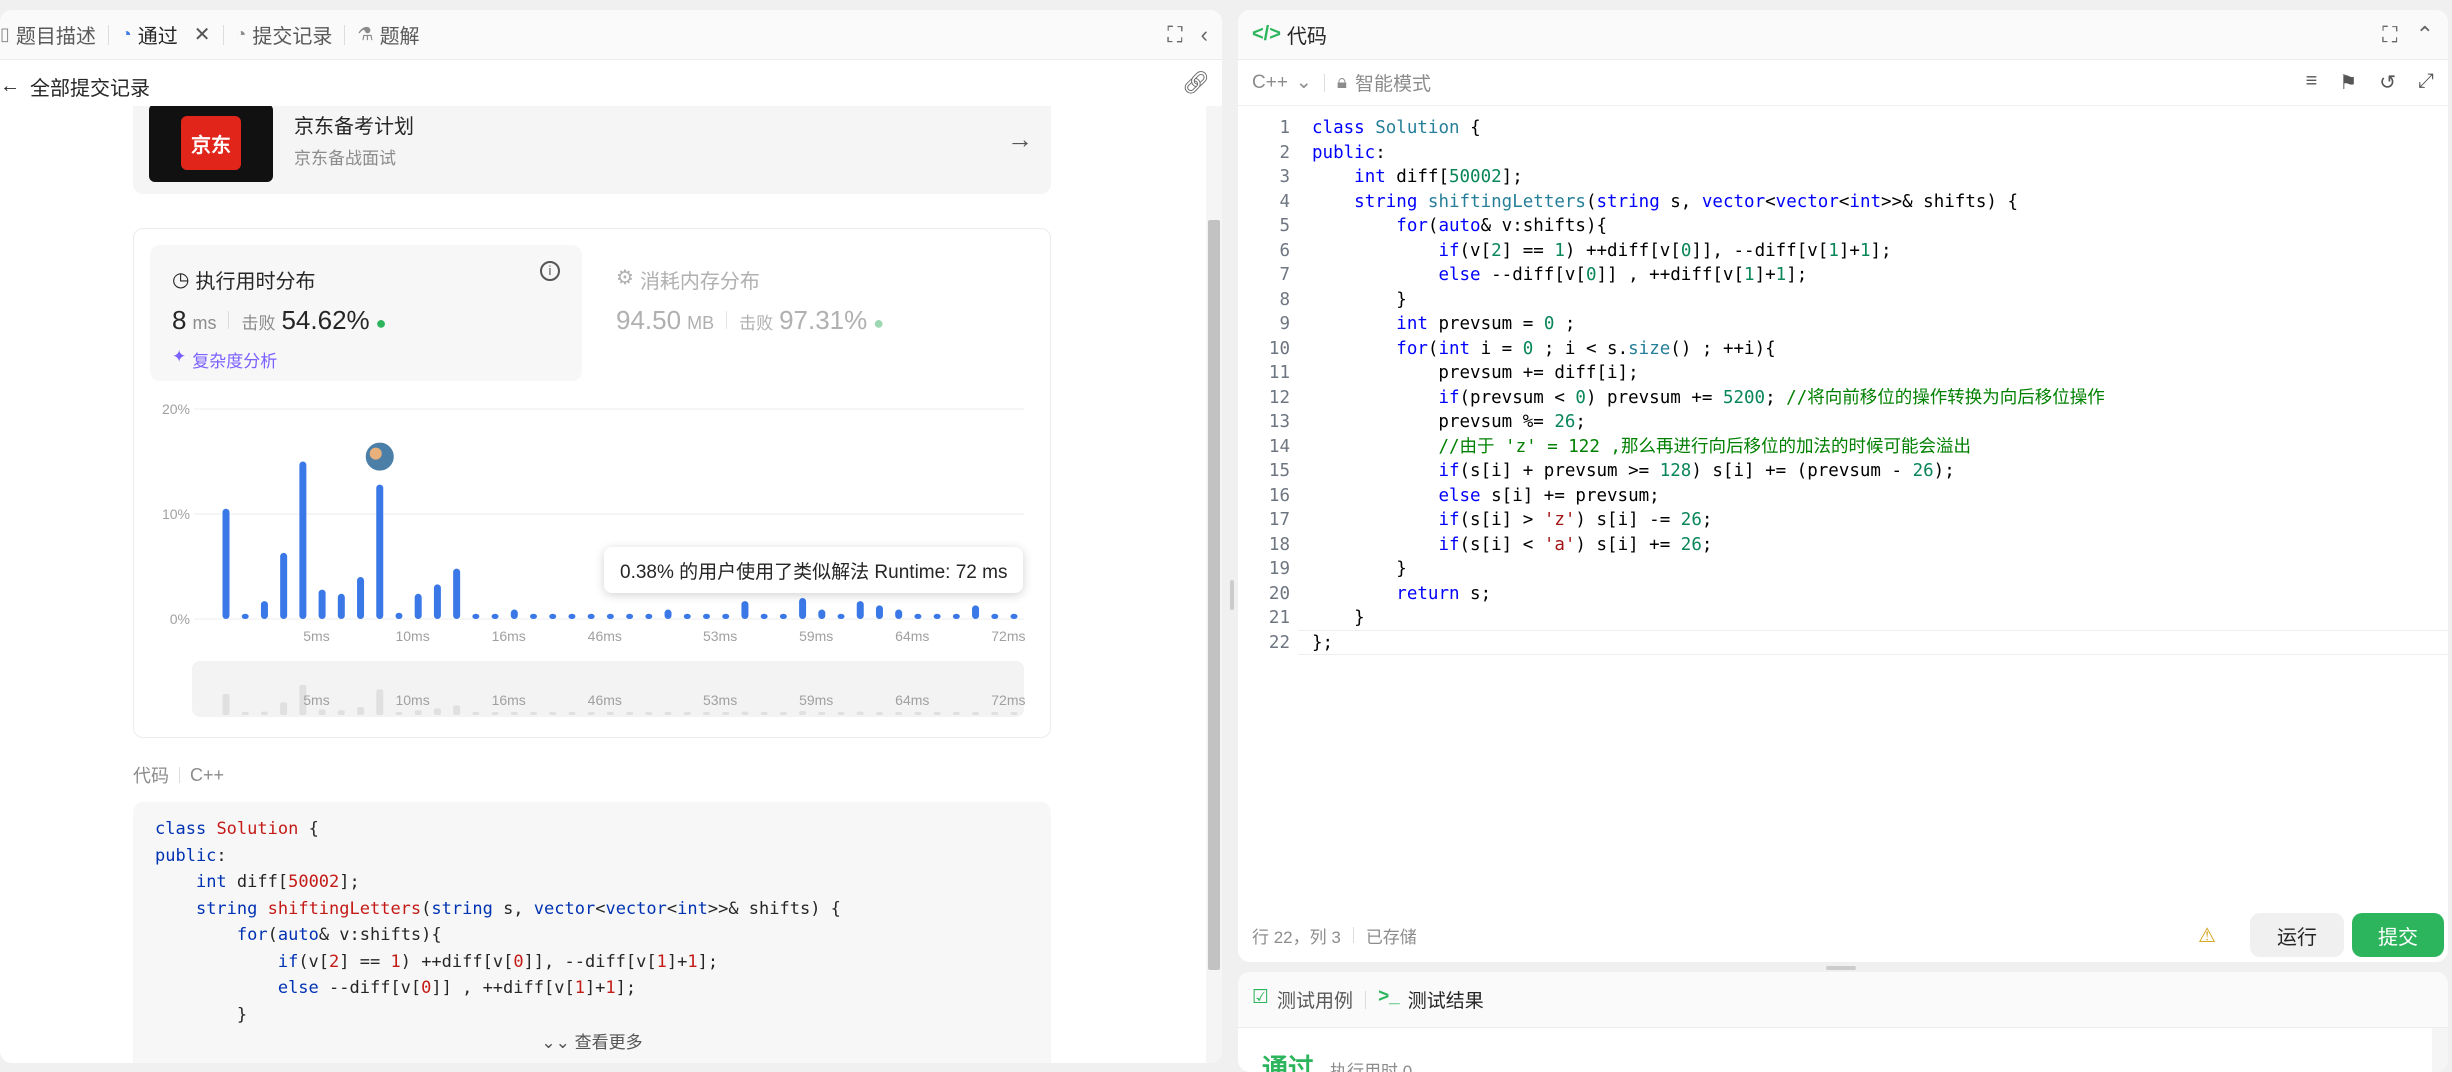 This screenshot has height=1072, width=2452. I want to click on code-icon: </>, so click(1266, 34).